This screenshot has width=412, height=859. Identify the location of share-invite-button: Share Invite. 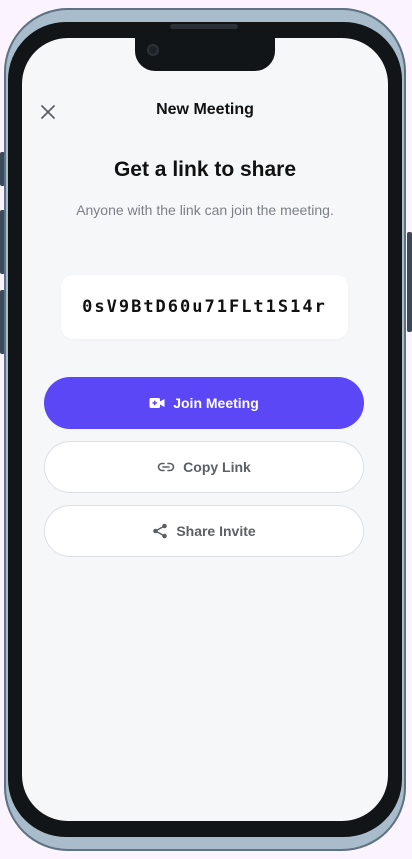
(204, 531).